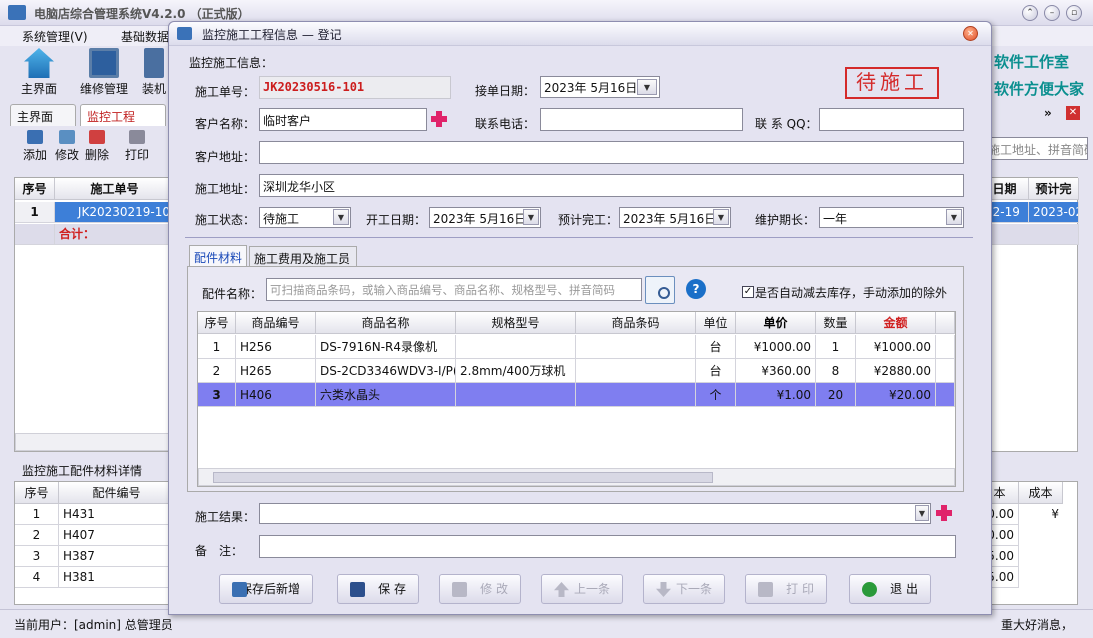 The width and height of the screenshot is (1093, 638). I want to click on col-header: 金额, so click(896, 323).